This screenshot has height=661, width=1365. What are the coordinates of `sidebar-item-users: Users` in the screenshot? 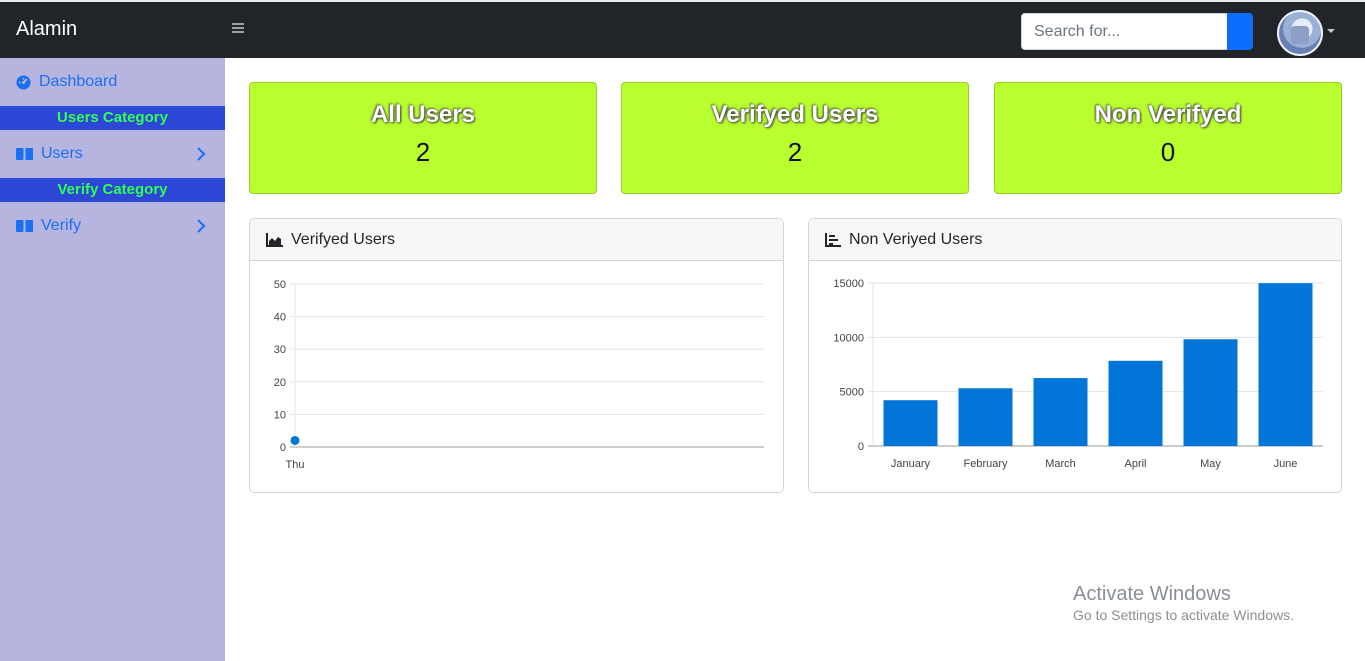 It's located at (49, 154).